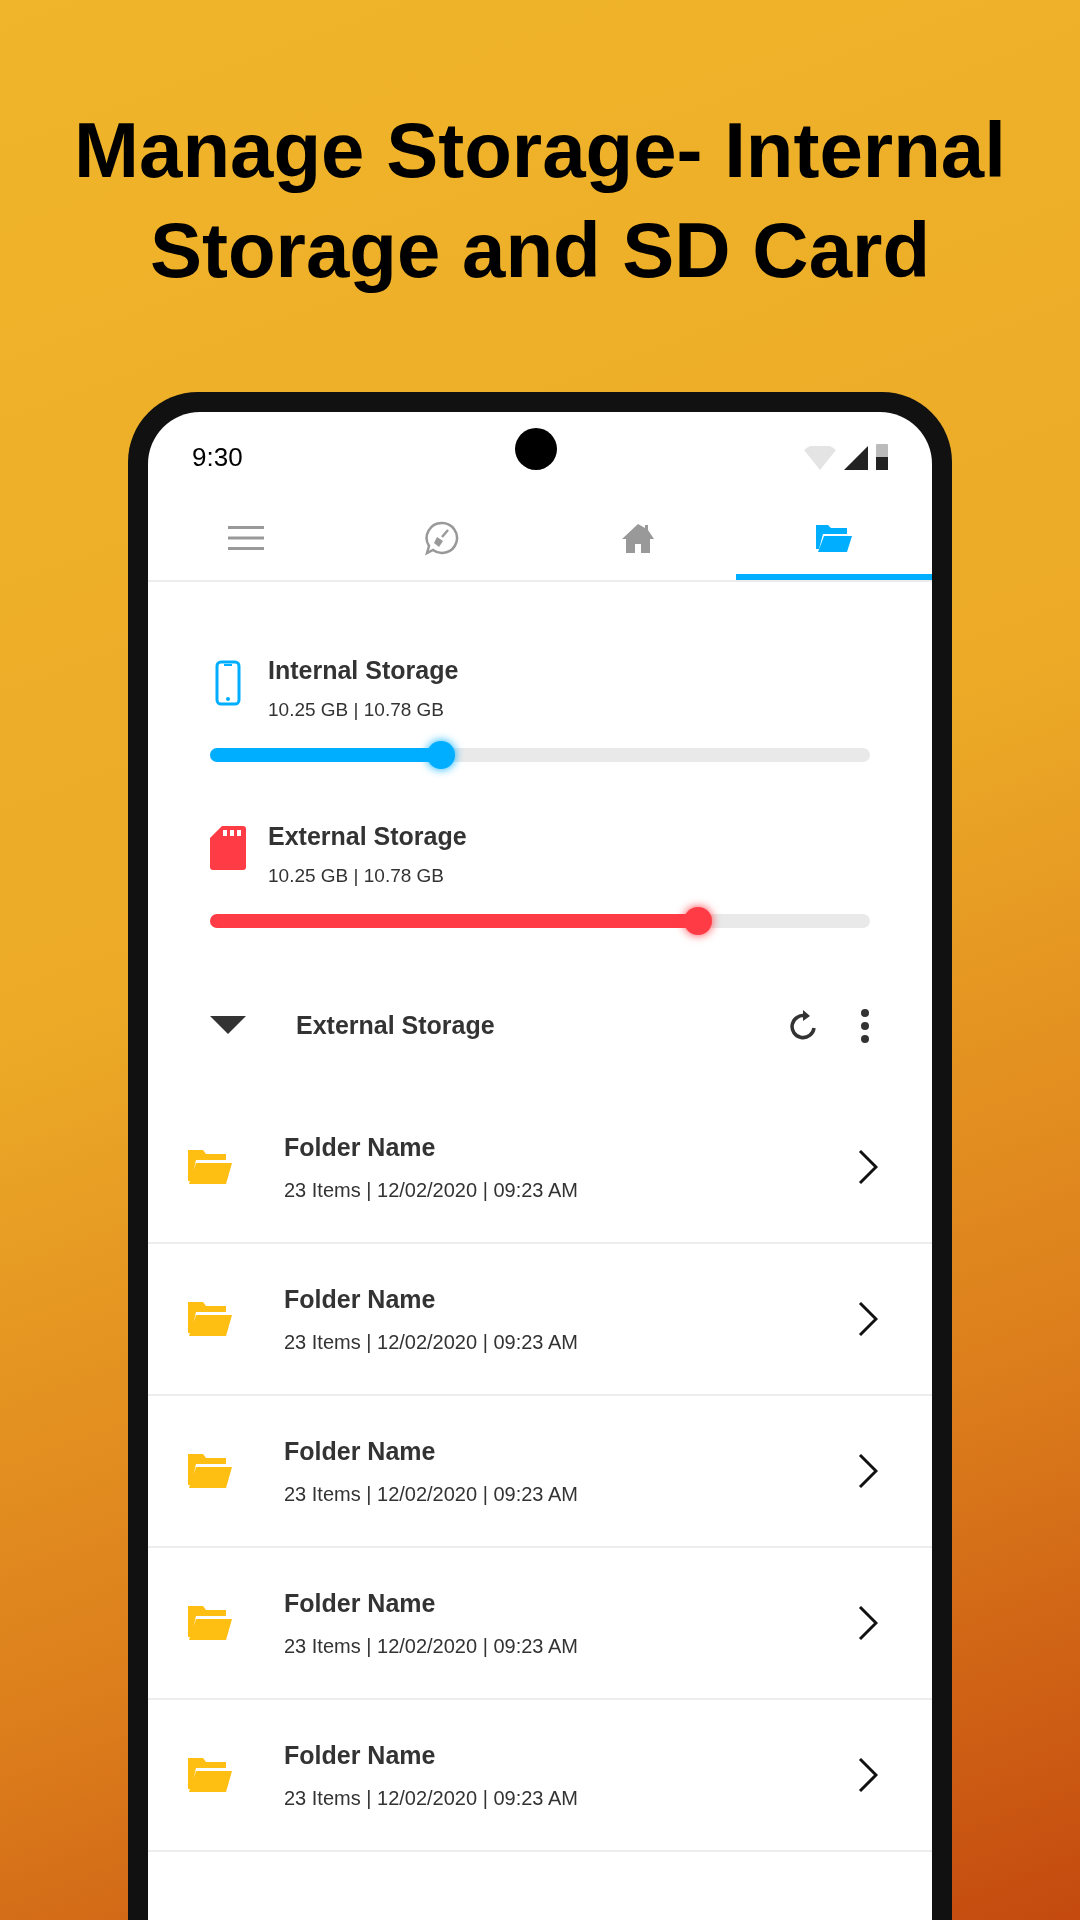 Image resolution: width=1080 pixels, height=1920 pixels. Describe the element at coordinates (396, 1026) in the screenshot. I see `section-title: External Storage` at that location.